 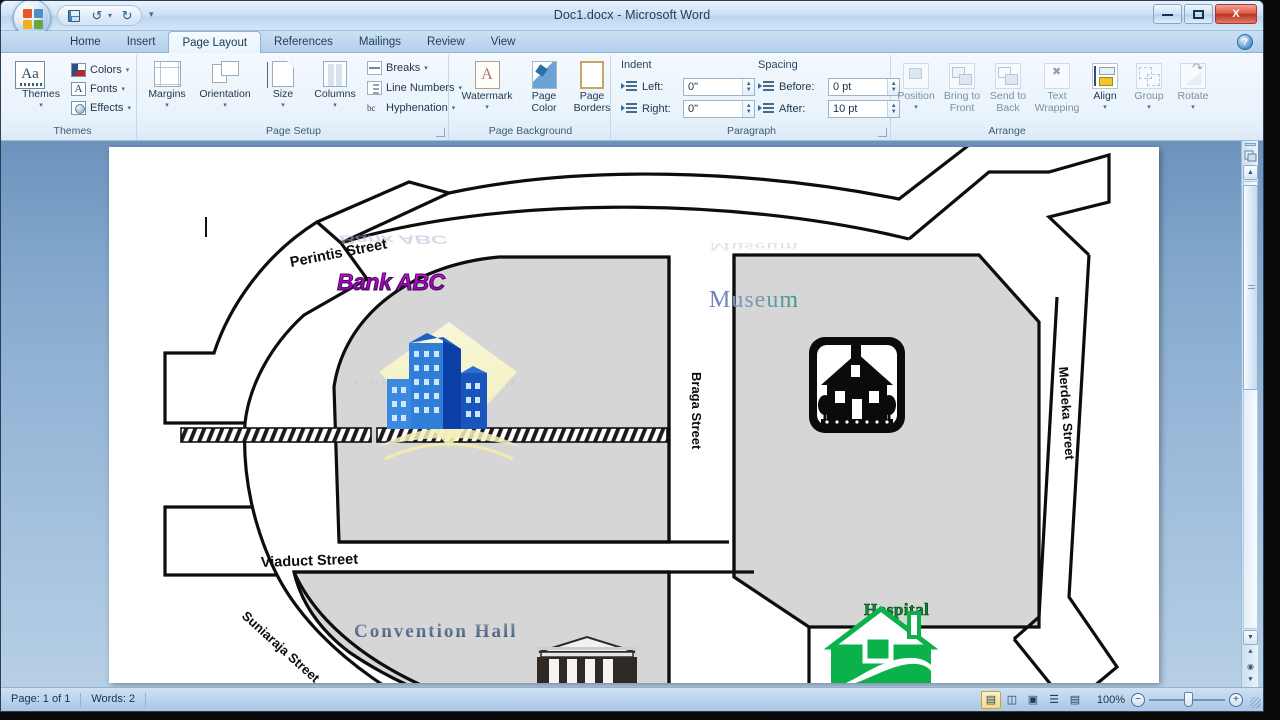 I want to click on help-icon: ?, so click(x=1245, y=42).